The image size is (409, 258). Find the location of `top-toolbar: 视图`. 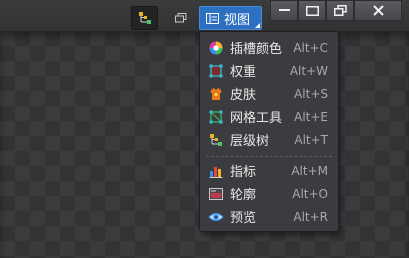

top-toolbar: 视图 is located at coordinates (204, 16).